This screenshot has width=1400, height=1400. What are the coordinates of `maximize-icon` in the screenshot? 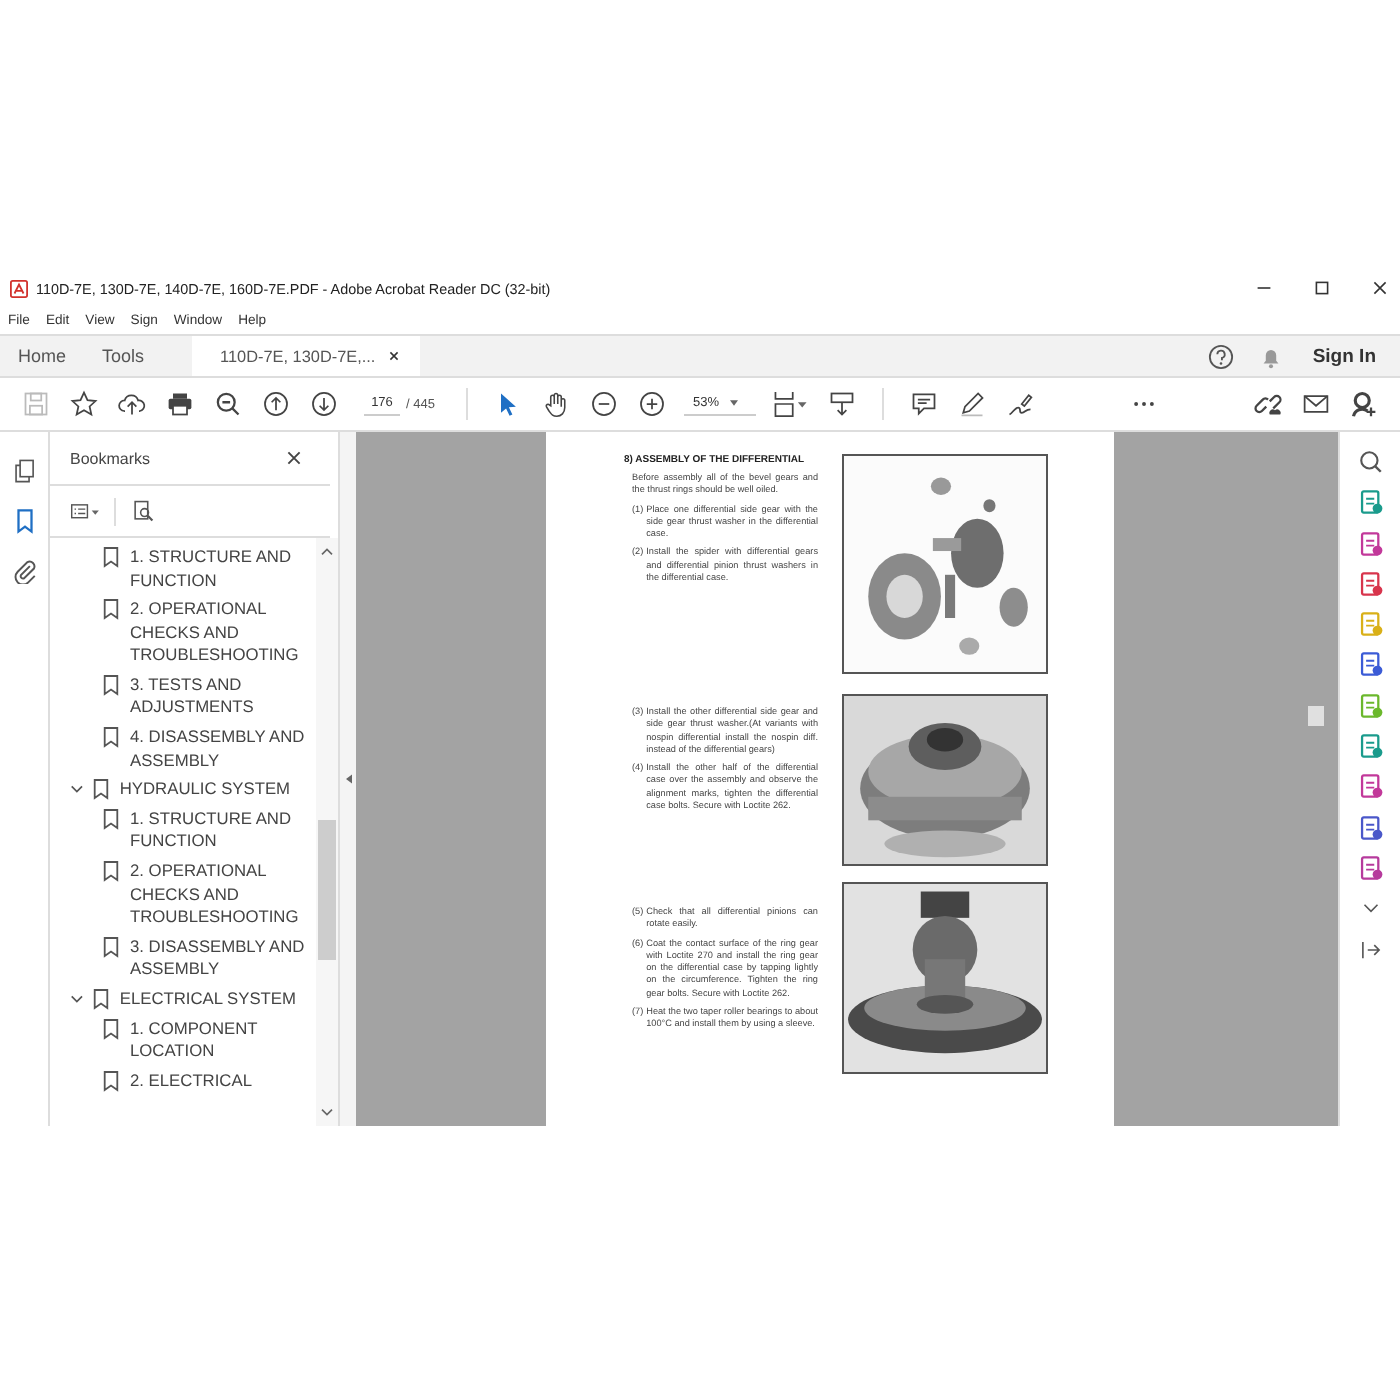 It's located at (1322, 288).